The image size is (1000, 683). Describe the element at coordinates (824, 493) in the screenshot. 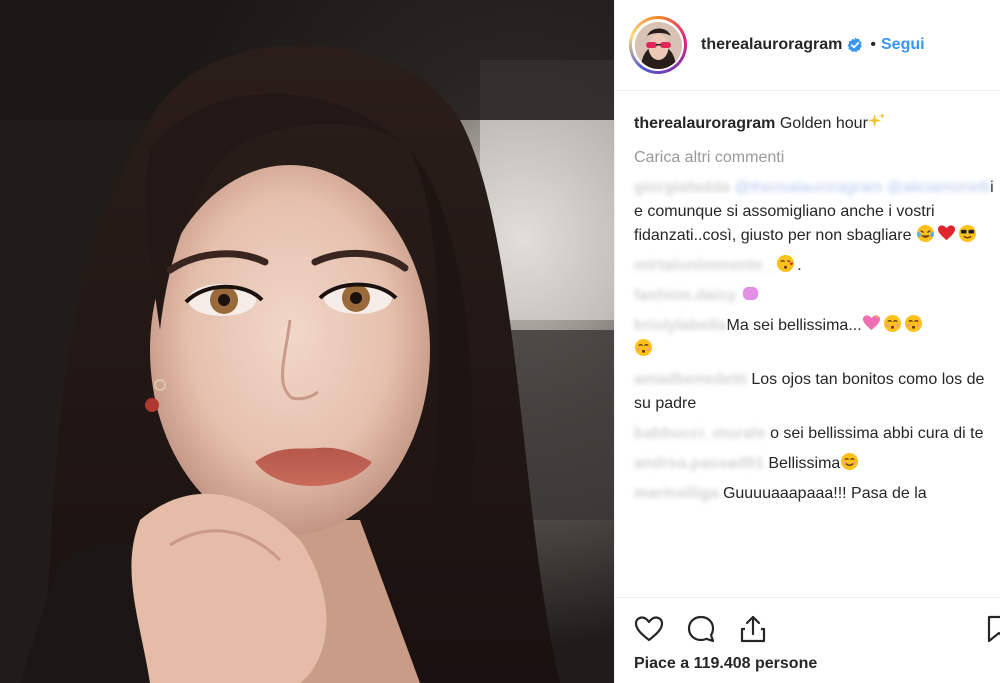

I see `comment-text: Guuuuaaapaaa!!! Pasa de la` at that location.